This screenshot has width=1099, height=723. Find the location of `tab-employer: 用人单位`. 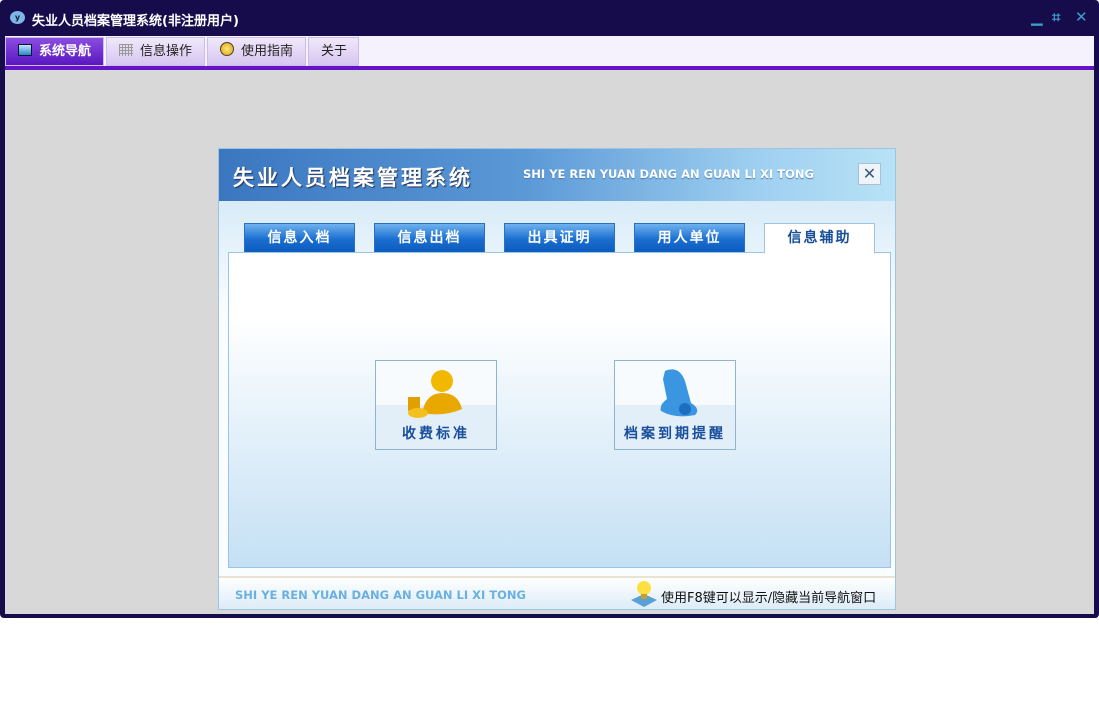

tab-employer: 用人单位 is located at coordinates (689, 238).